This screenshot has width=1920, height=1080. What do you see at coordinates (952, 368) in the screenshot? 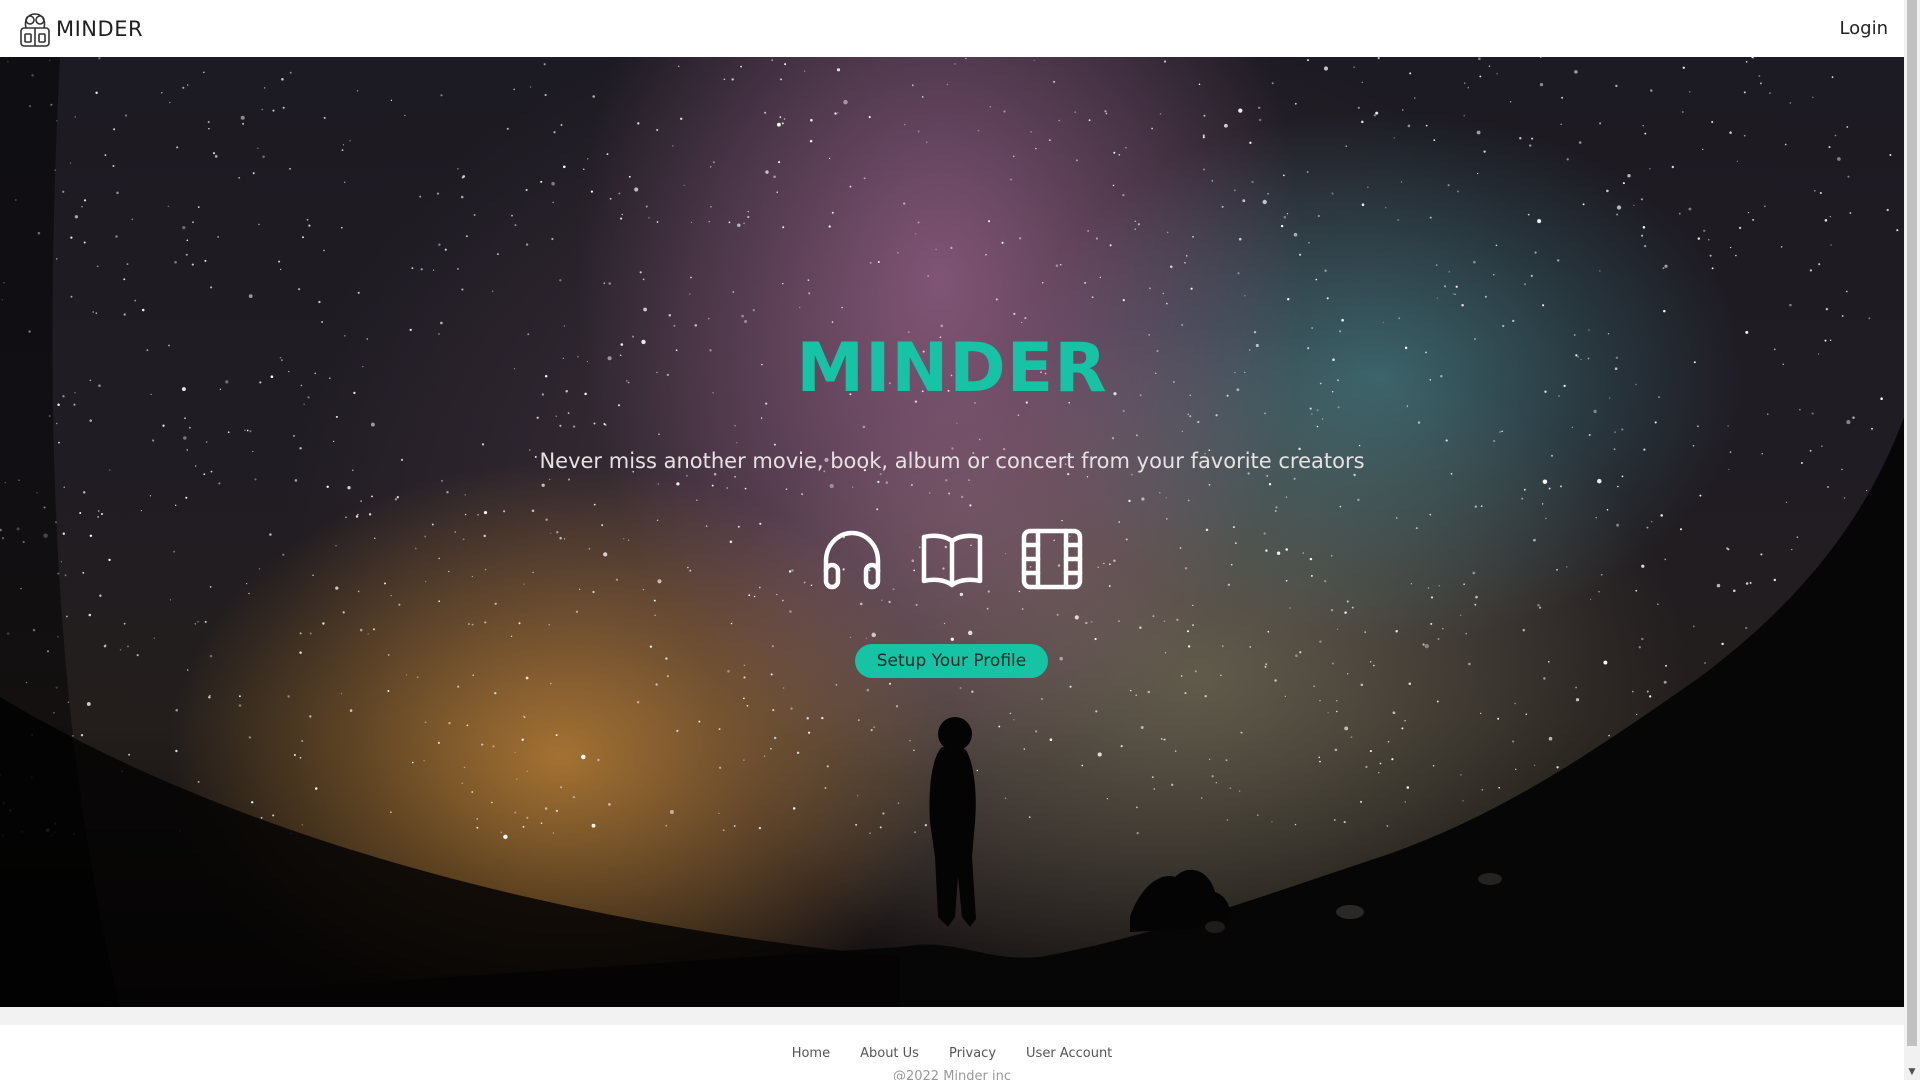
I see `hero-title: MINDER` at bounding box center [952, 368].